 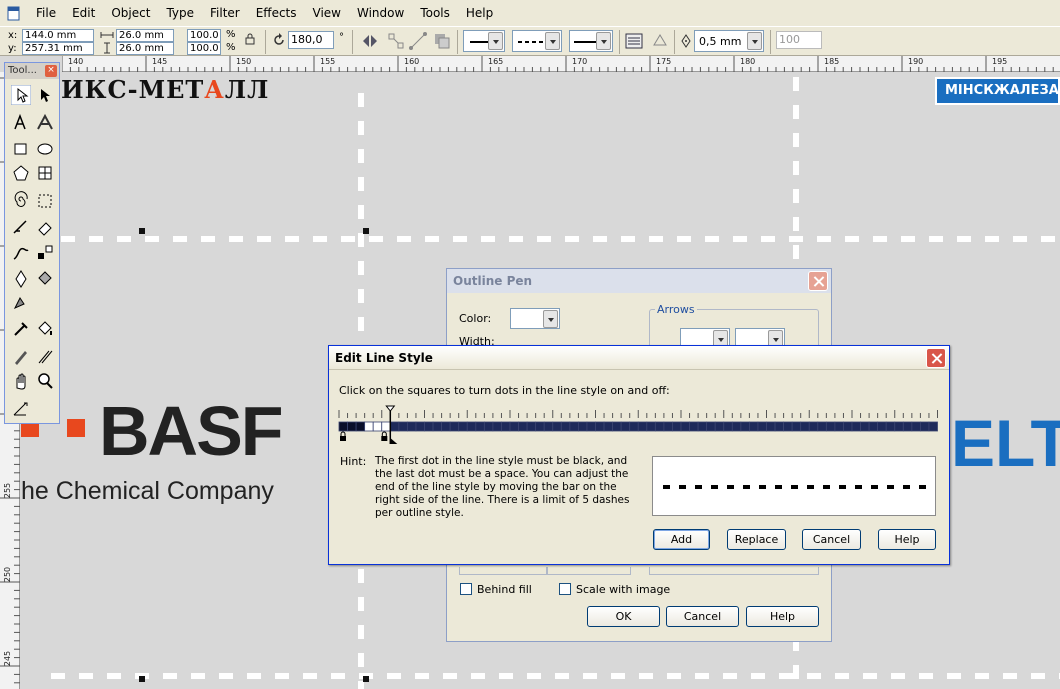 What do you see at coordinates (21, 201) in the screenshot?
I see `spiral-tool-icon` at bounding box center [21, 201].